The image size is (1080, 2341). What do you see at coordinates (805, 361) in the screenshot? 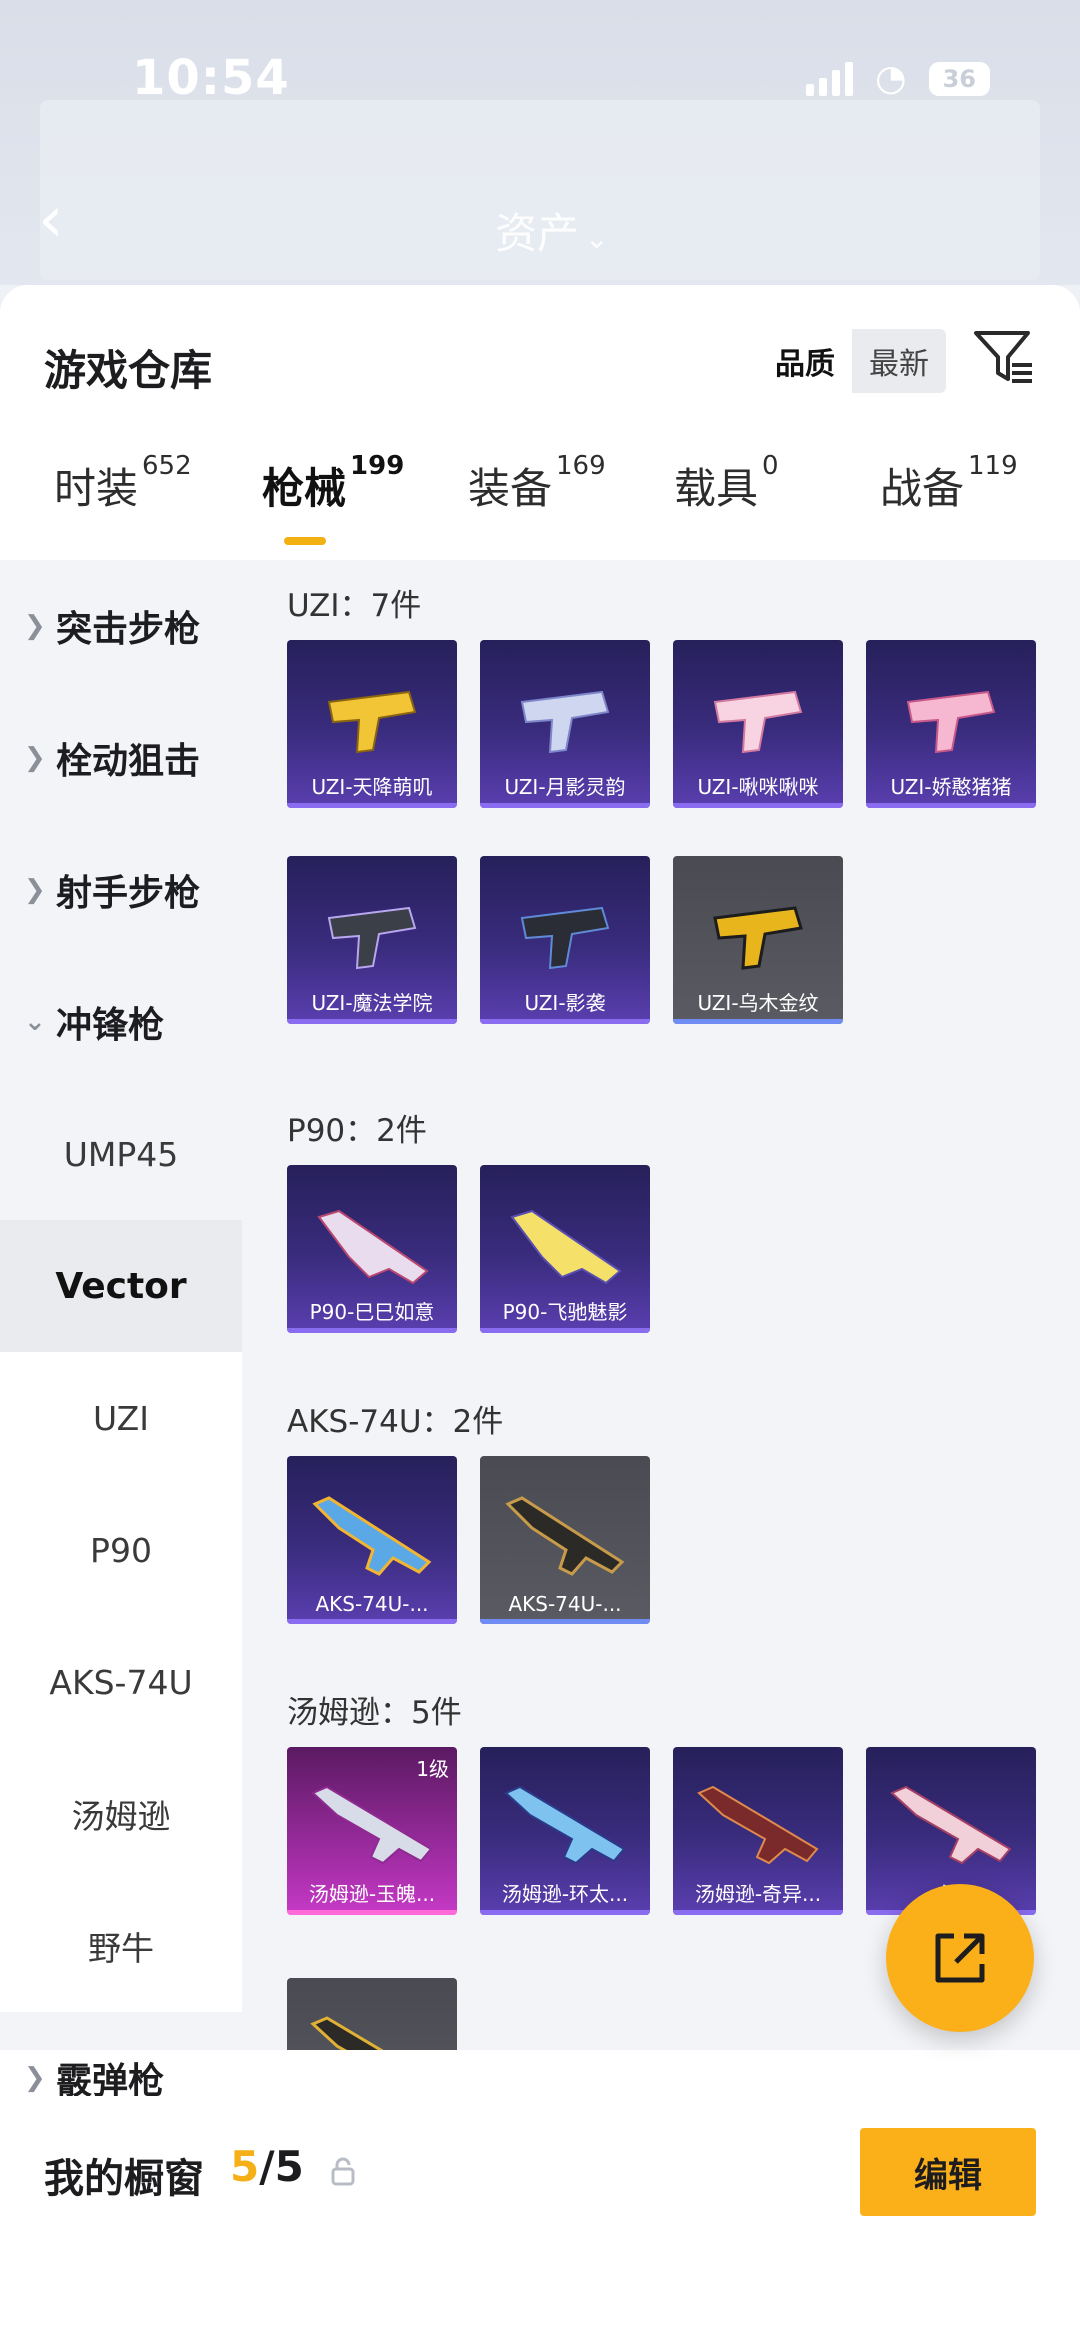
I see `sort-quality-button: 品质` at bounding box center [805, 361].